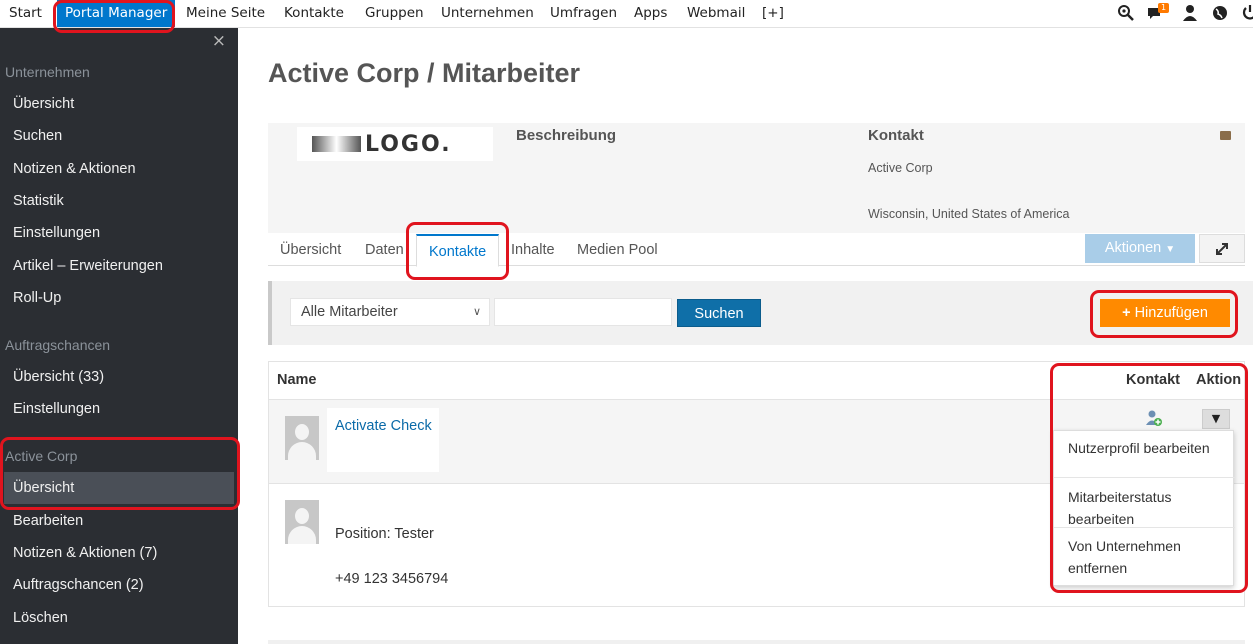  I want to click on tab-uebersicht: Übersicht, so click(310, 250).